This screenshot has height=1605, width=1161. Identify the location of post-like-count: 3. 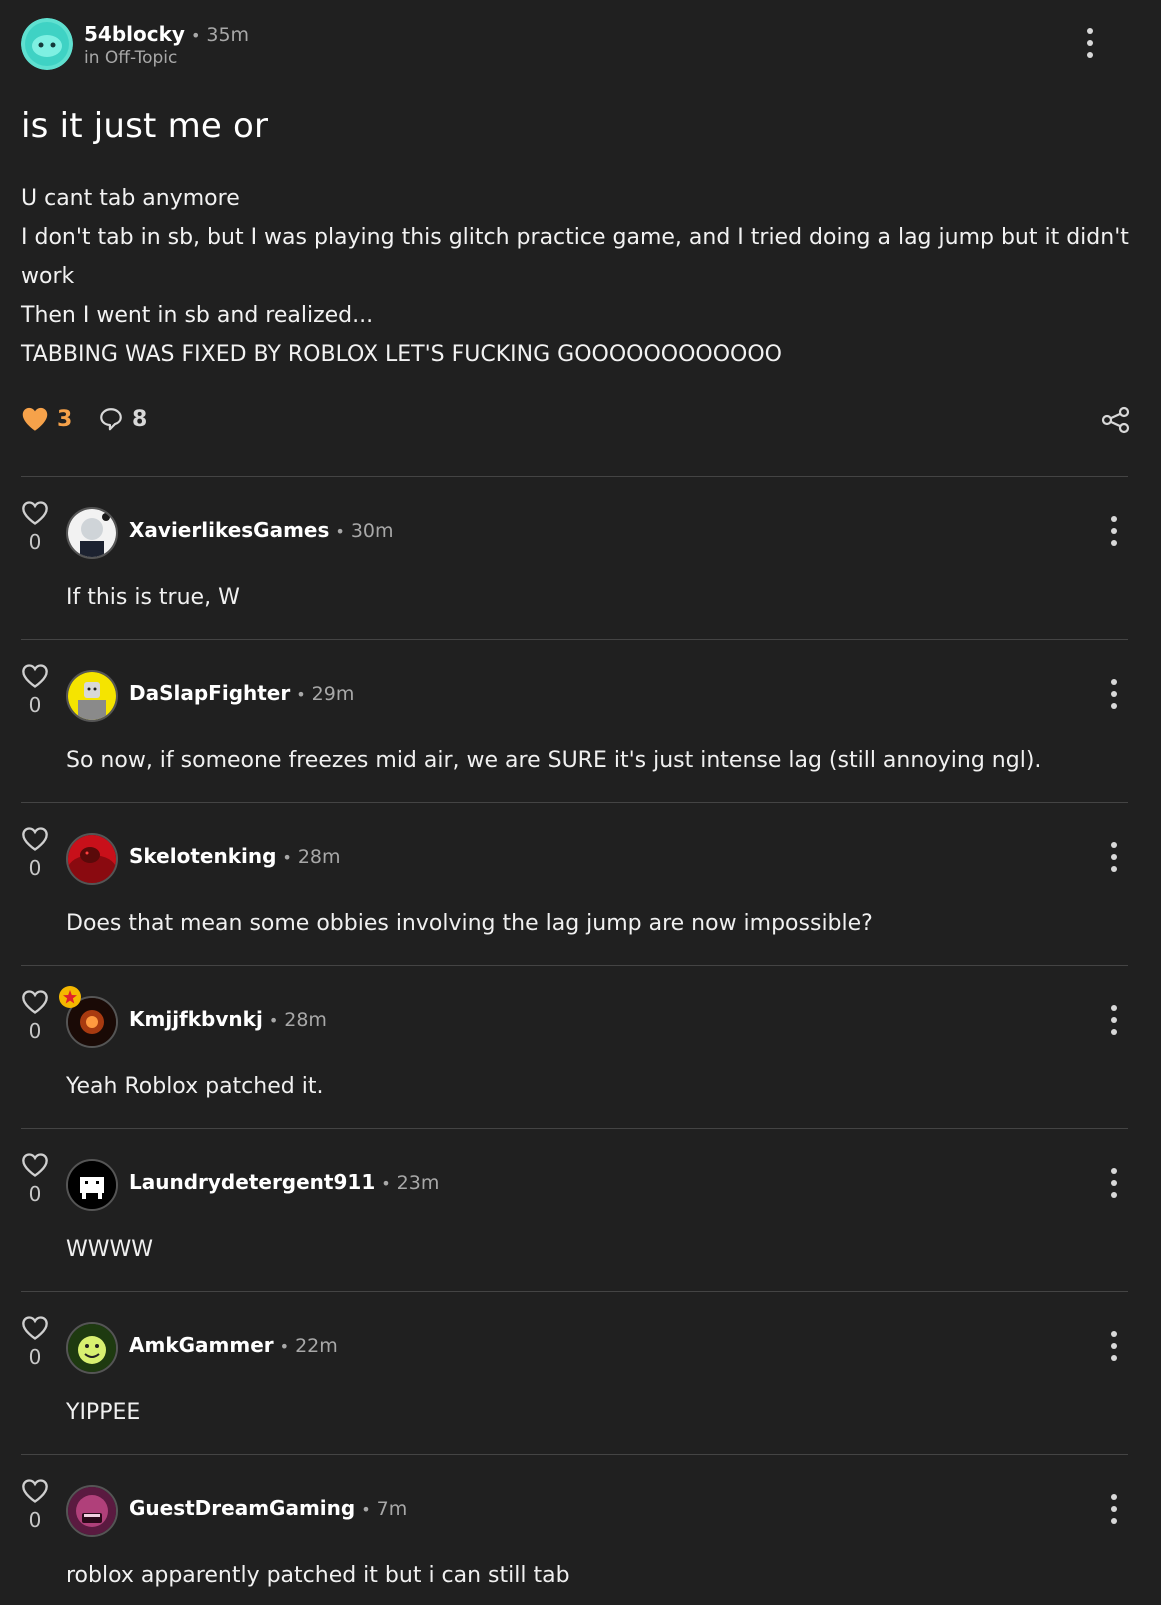
(65, 419).